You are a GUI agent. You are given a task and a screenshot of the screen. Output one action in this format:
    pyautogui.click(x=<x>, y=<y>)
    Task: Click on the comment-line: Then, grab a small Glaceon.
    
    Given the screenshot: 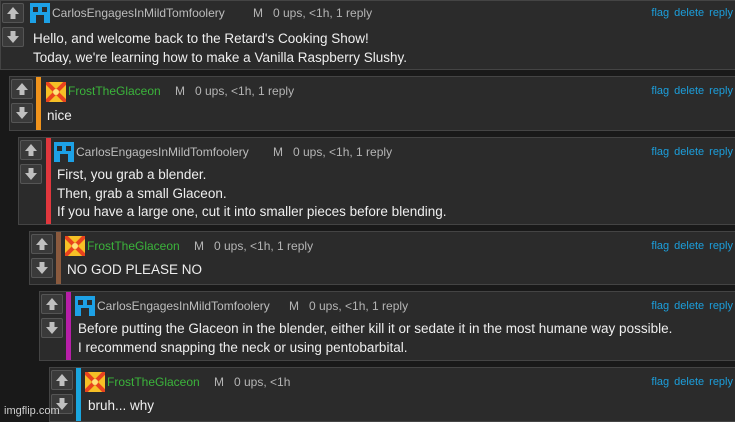 What is the action you would take?
    pyautogui.click(x=142, y=193)
    